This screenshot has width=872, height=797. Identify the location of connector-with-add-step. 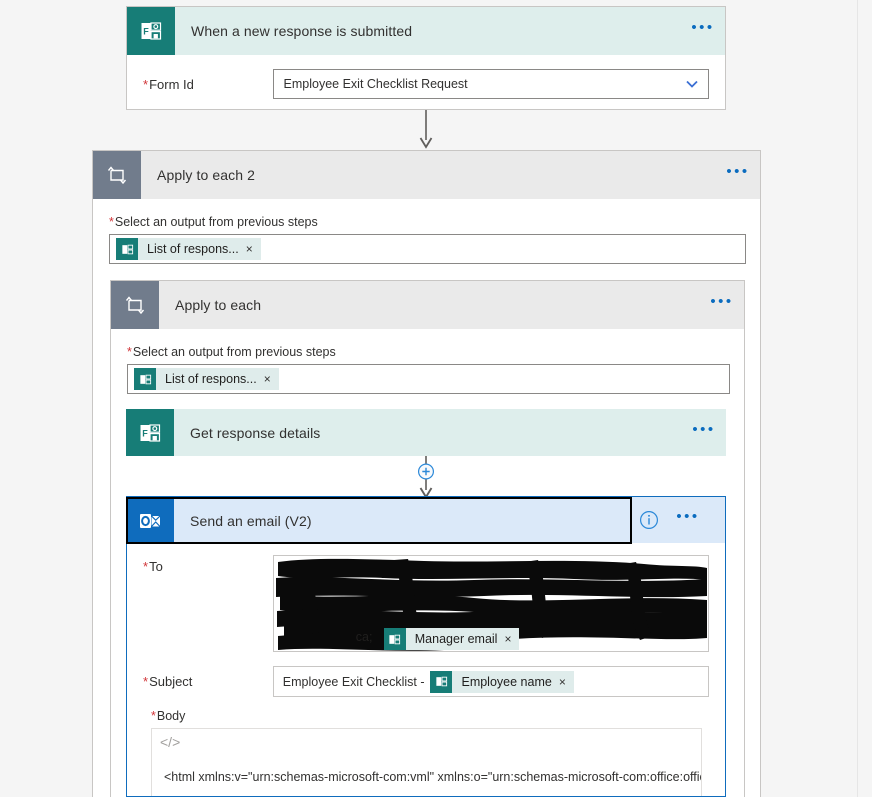
(426, 478).